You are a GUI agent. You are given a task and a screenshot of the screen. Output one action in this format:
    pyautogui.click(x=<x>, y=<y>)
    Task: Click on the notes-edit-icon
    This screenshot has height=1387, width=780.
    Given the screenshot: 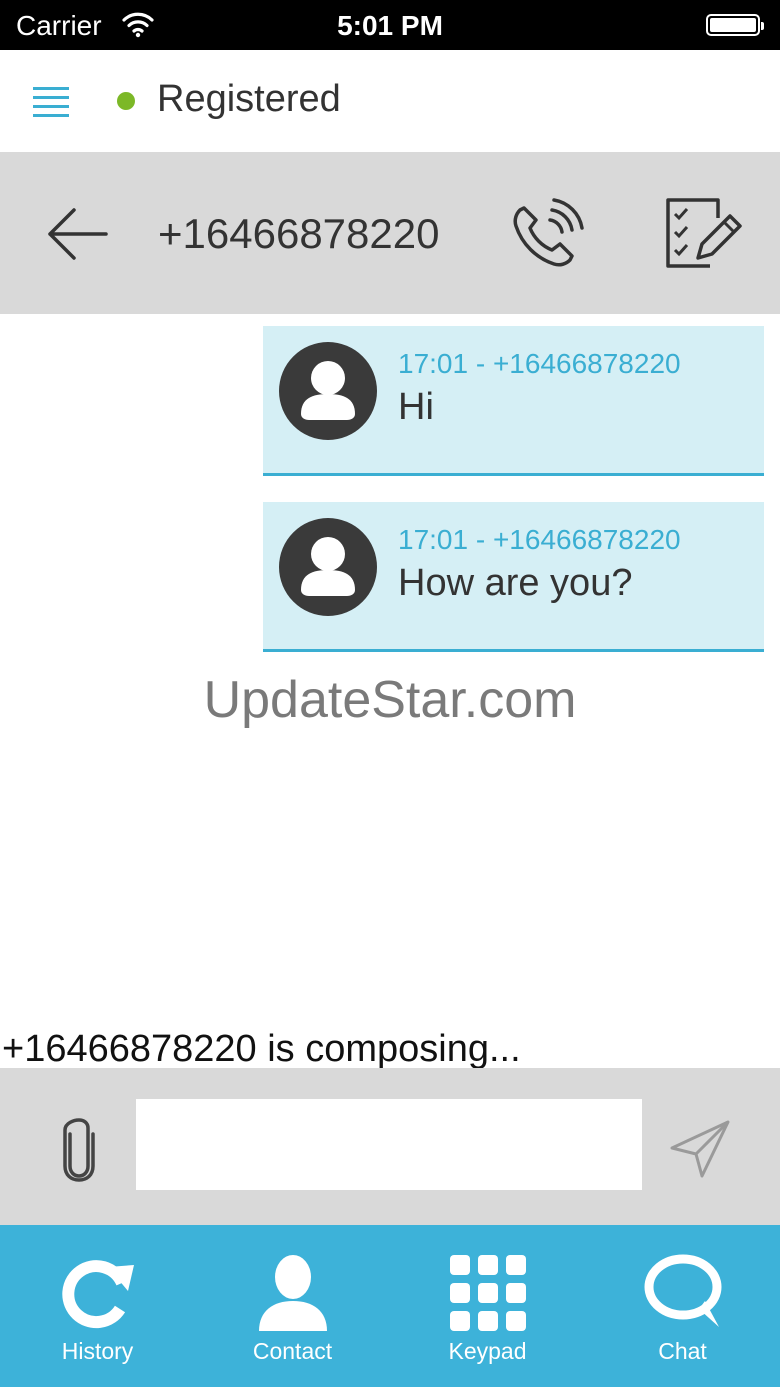 What is the action you would take?
    pyautogui.click(x=702, y=236)
    